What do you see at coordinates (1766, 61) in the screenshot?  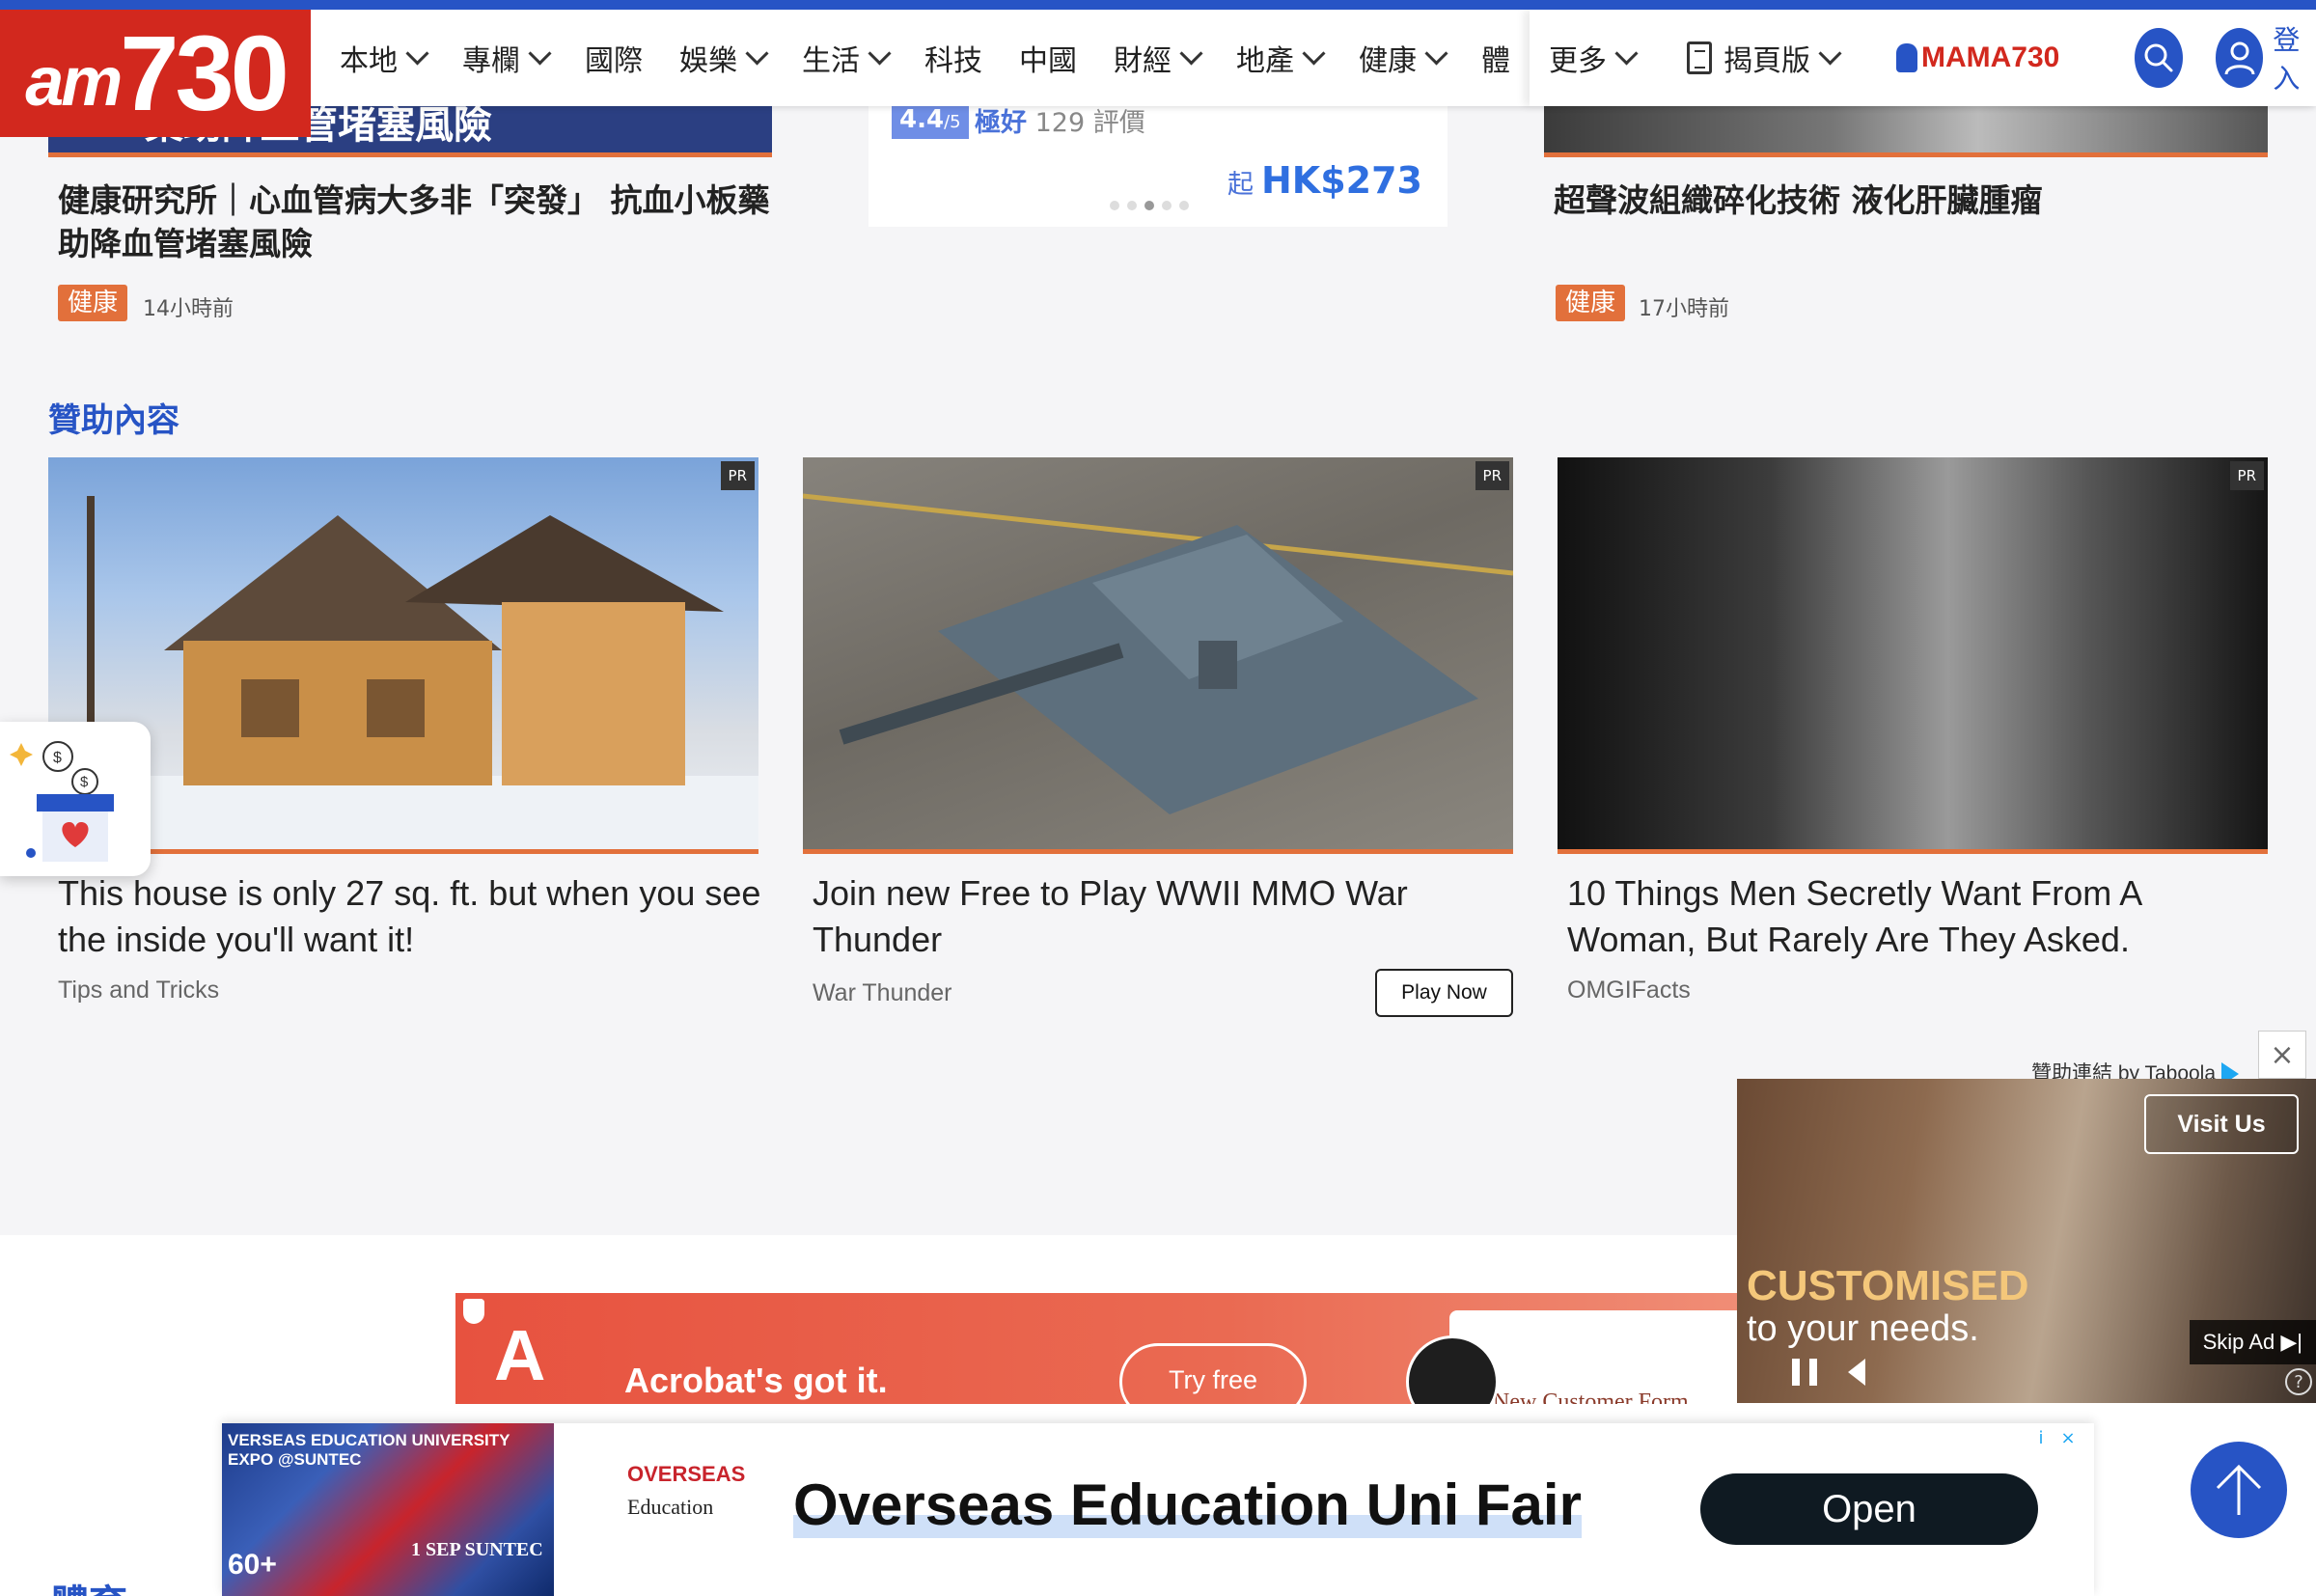 I see `nav-epaper-label: 揭頁版` at bounding box center [1766, 61].